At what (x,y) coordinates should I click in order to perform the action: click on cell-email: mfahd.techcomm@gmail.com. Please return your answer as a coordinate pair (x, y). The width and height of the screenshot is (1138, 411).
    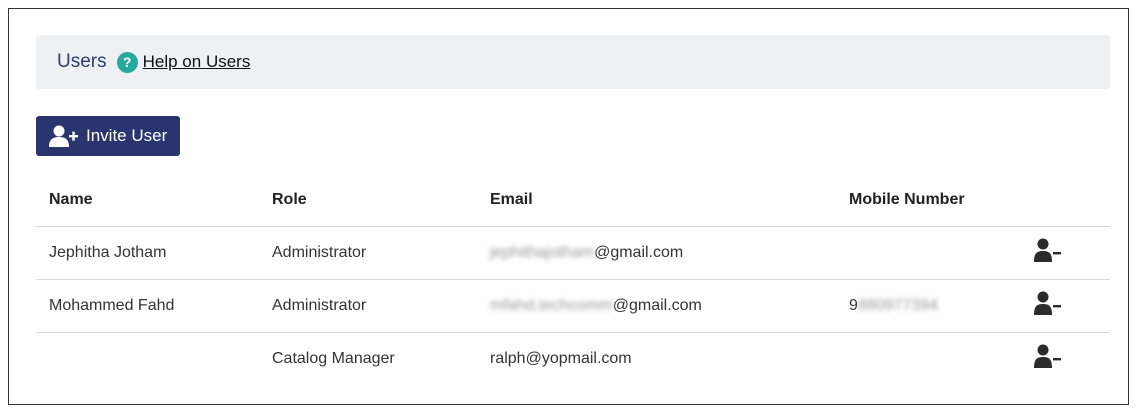
    Looking at the image, I should click on (656, 306).